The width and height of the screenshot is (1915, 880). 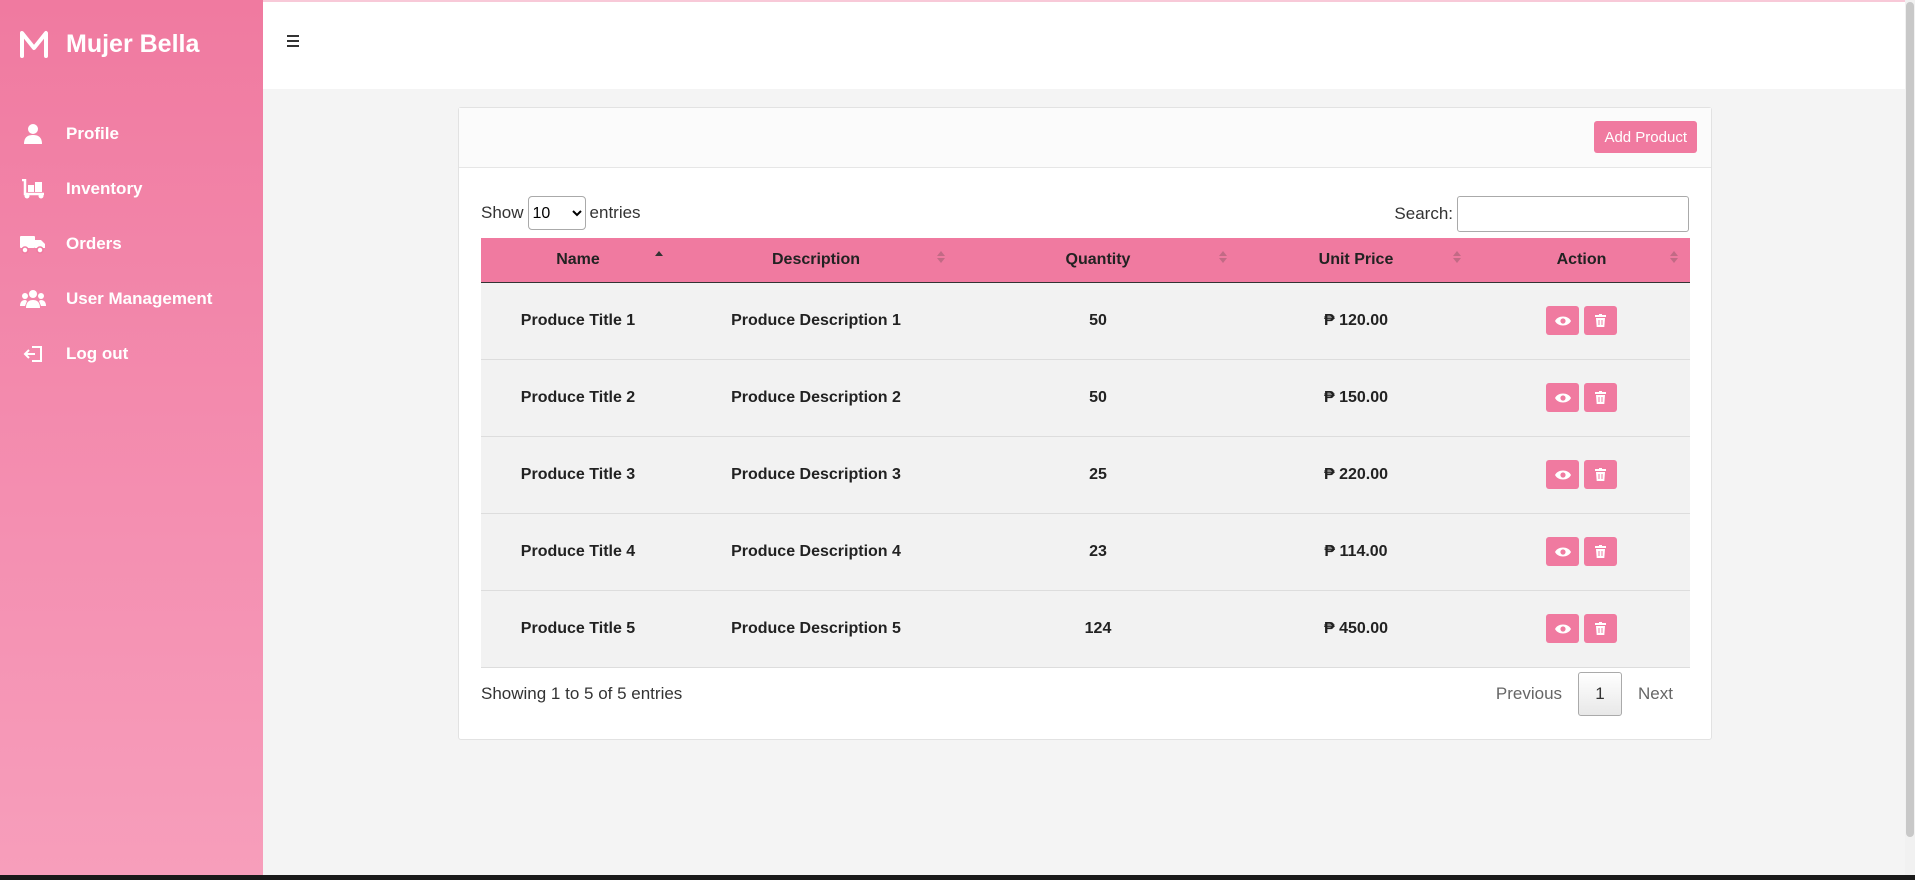 What do you see at coordinates (131, 353) in the screenshot?
I see `sidebar-item-logout: Log out` at bounding box center [131, 353].